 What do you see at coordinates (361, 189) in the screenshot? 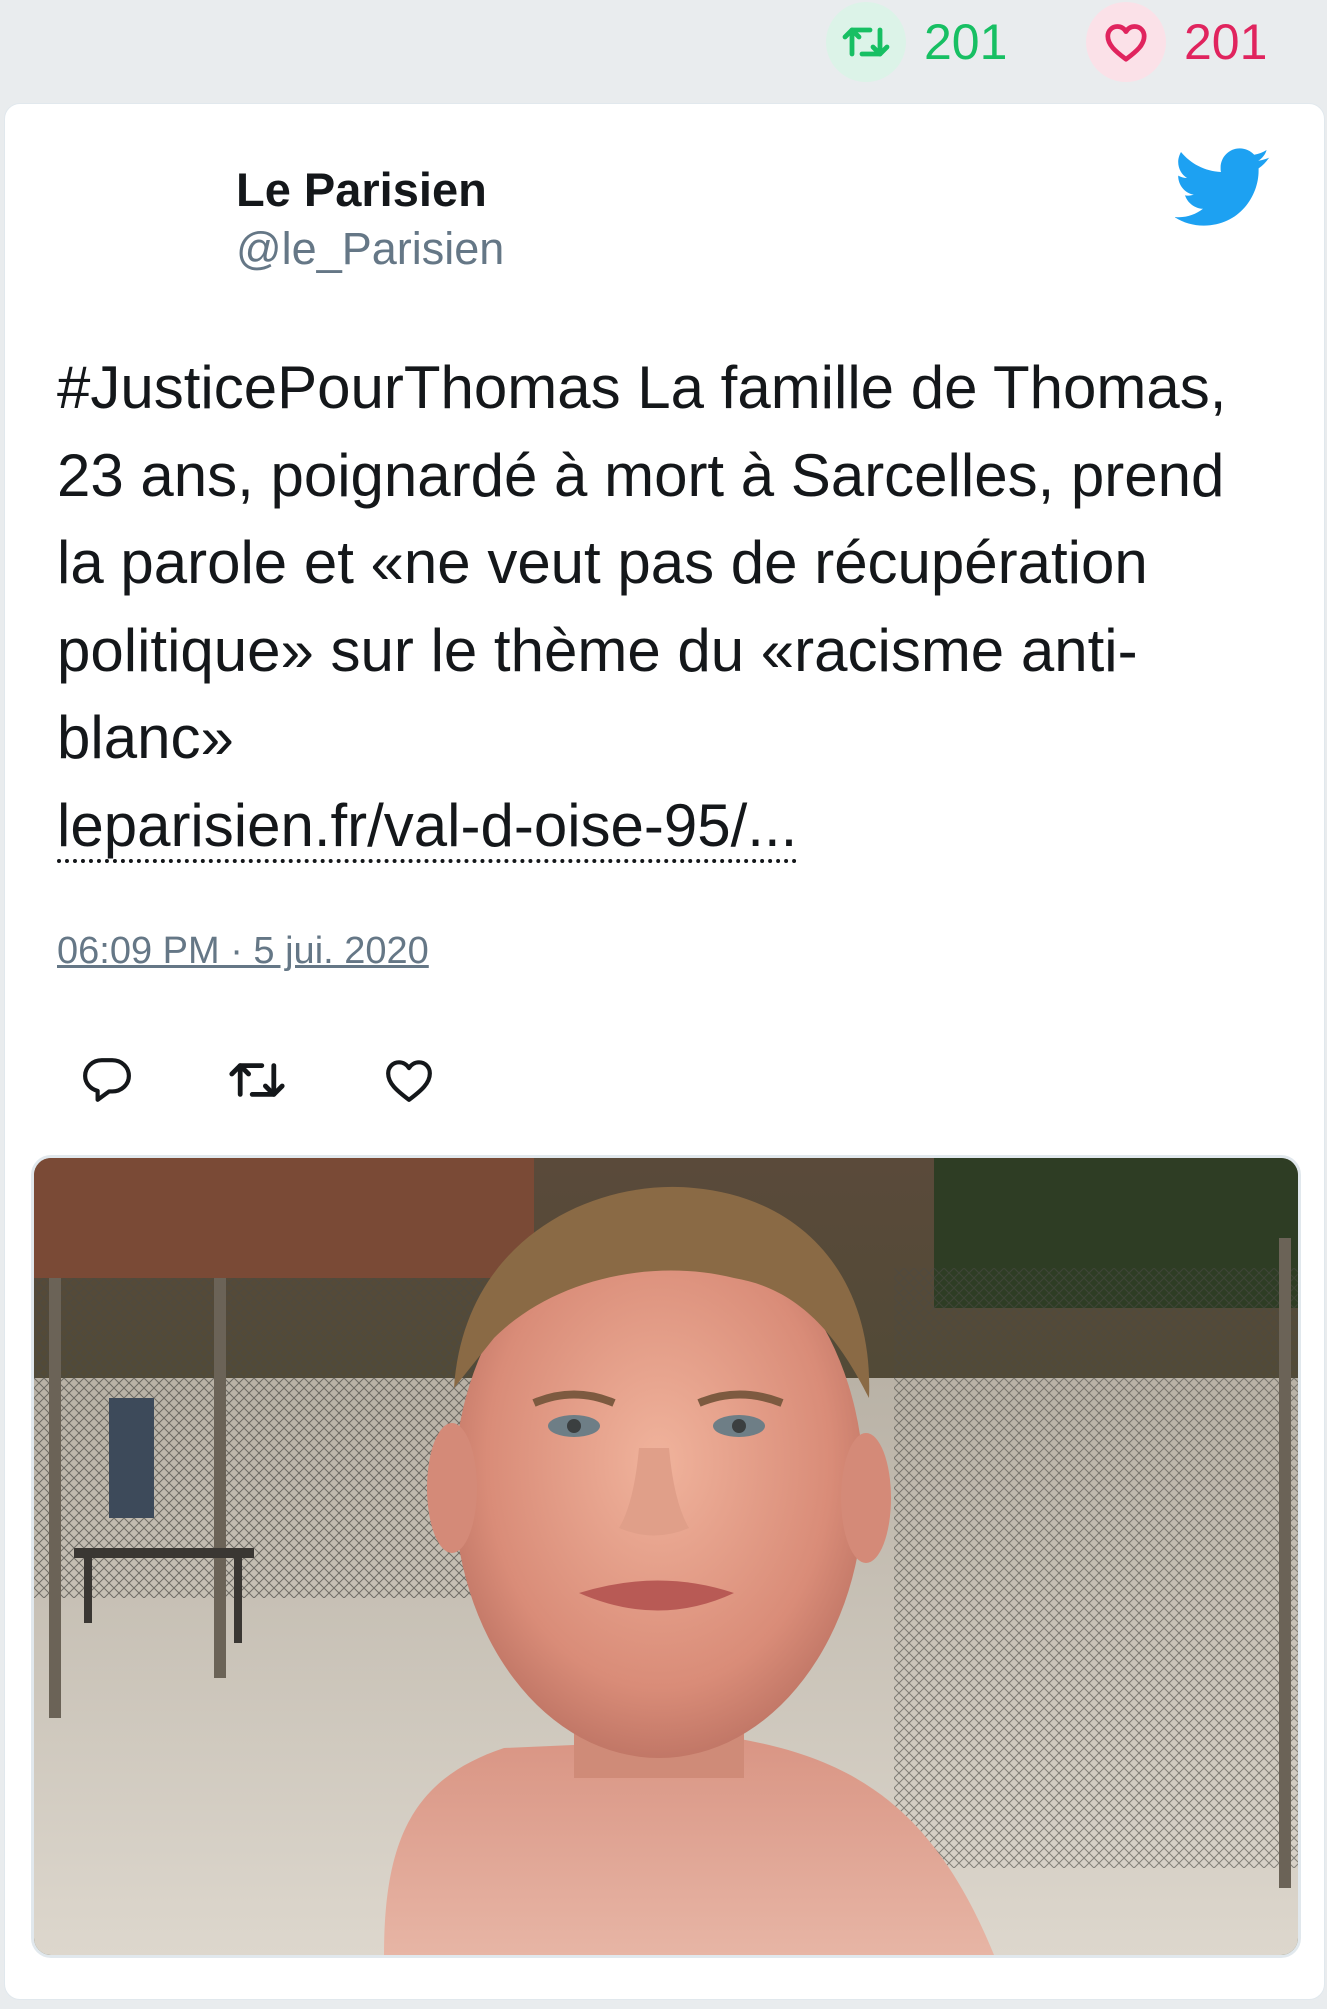
I see `author-name: Le Parisien` at bounding box center [361, 189].